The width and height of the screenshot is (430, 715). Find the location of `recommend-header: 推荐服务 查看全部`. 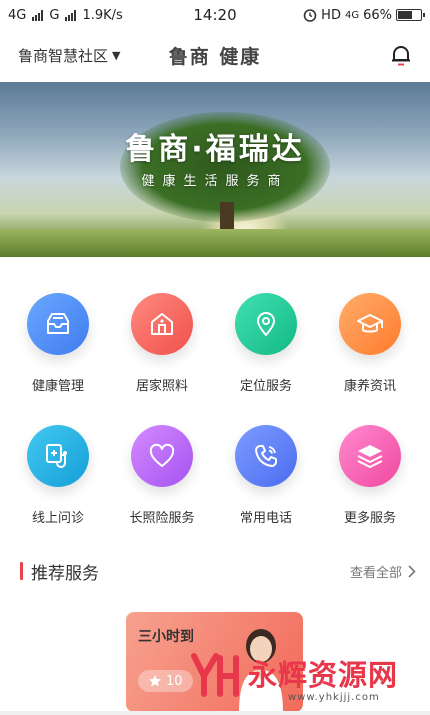

recommend-header: 推荐服务 查看全部 is located at coordinates (218, 571).